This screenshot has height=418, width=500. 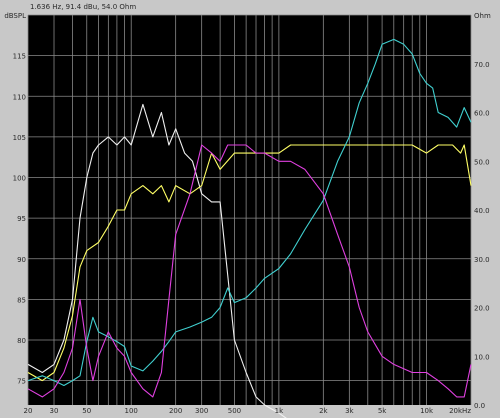 I want to click on y-right-tick-label: 70.0, so click(x=482, y=65).